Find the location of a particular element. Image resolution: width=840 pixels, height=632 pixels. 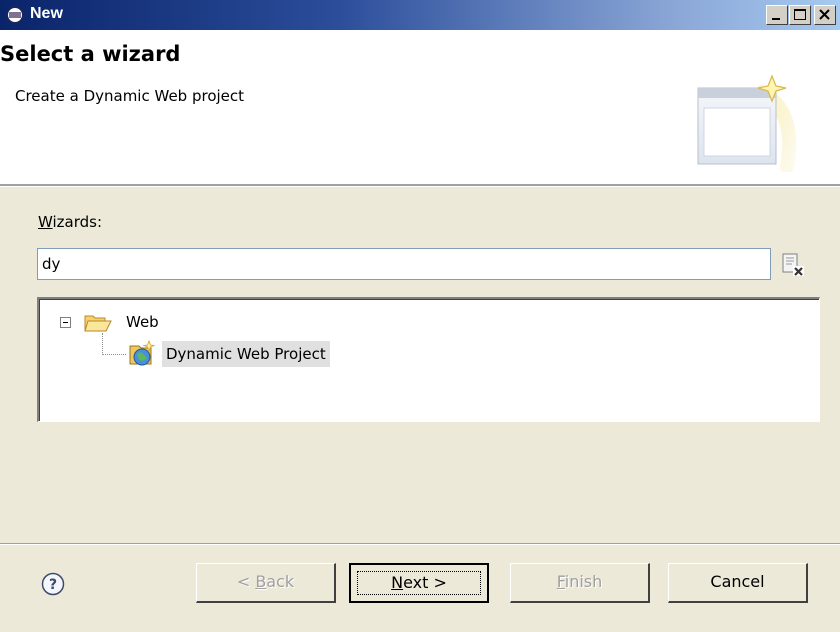

next-button: Next > is located at coordinates (419, 583).